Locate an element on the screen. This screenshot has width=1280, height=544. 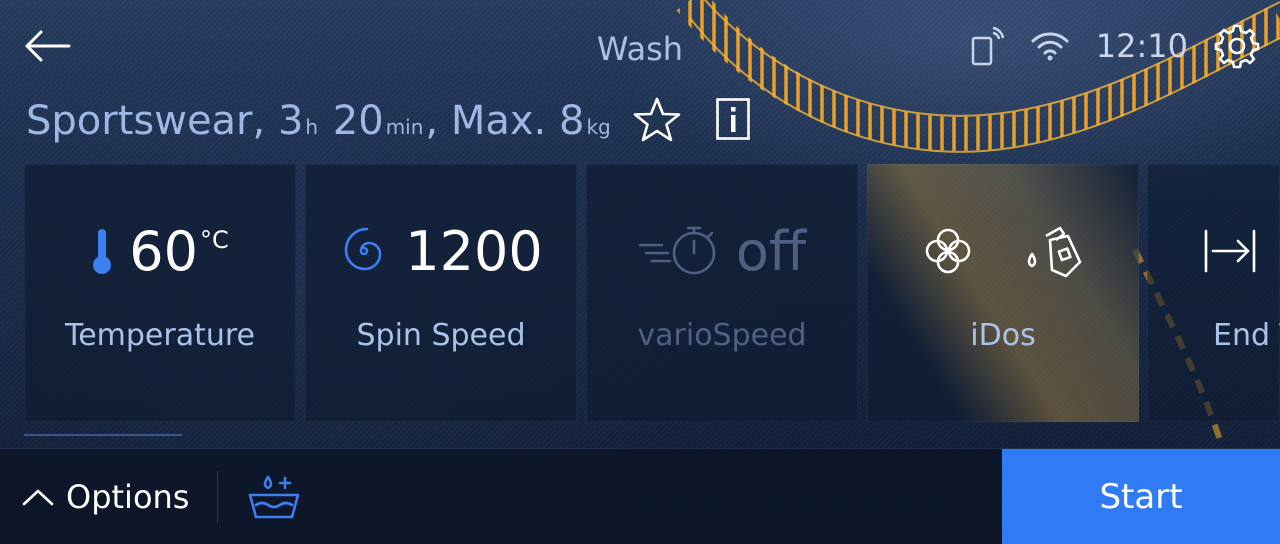
program-minutes: 20 is located at coordinates (358, 121).